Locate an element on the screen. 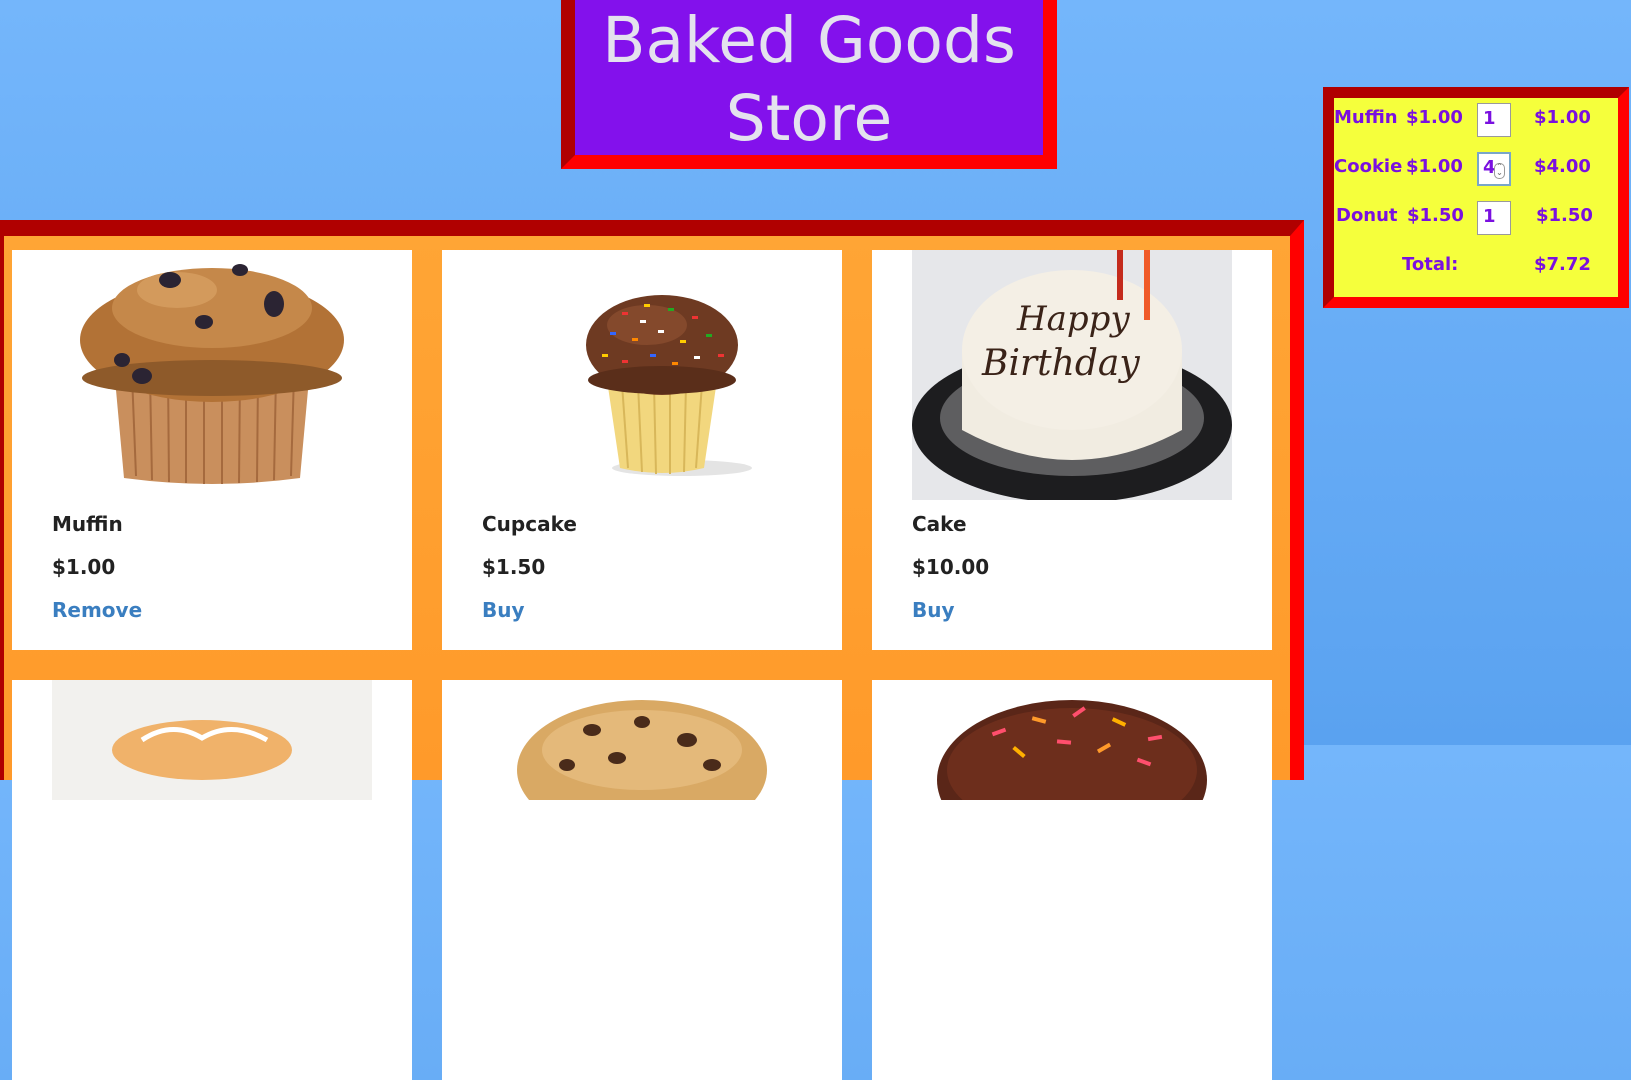 Image resolution: width=1631 pixels, height=1080 pixels. quantity-stepper: ⌃ ⌄ is located at coordinates (1499, 171).